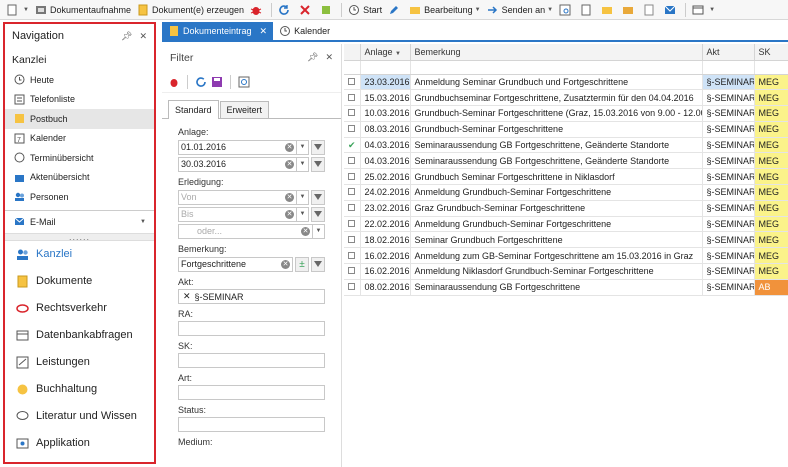 Image resolution: width=788 pixels, height=467 pixels. I want to click on column-header-bemerkung: Bemerkung, so click(556, 52).